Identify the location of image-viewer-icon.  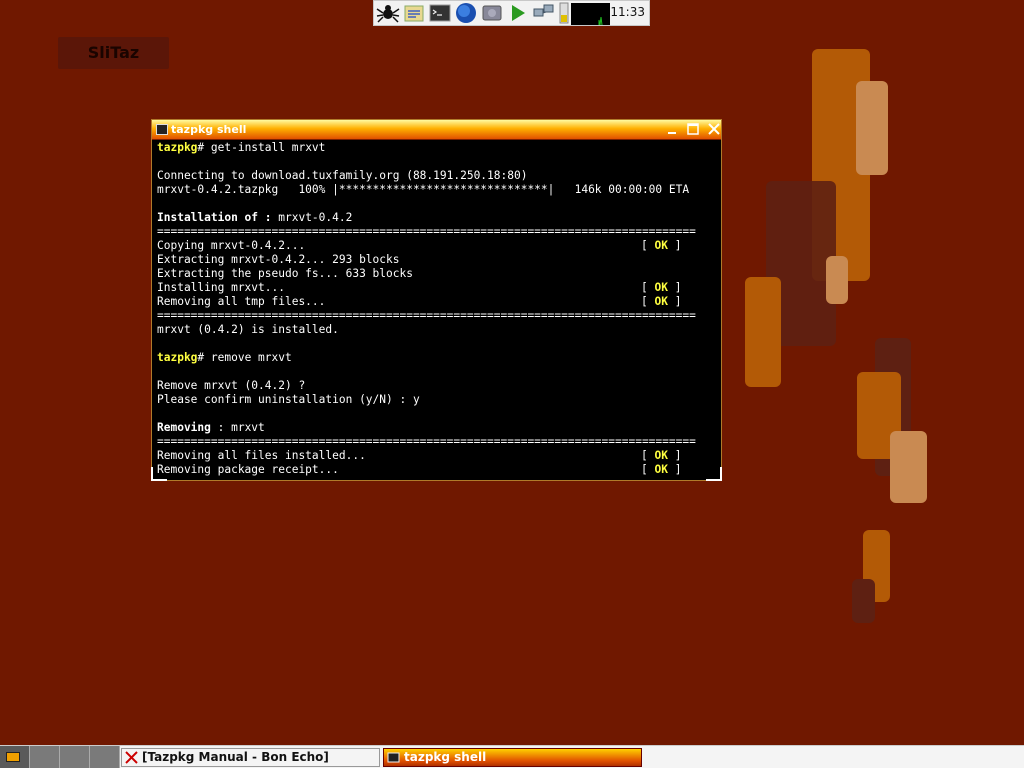
(492, 13).